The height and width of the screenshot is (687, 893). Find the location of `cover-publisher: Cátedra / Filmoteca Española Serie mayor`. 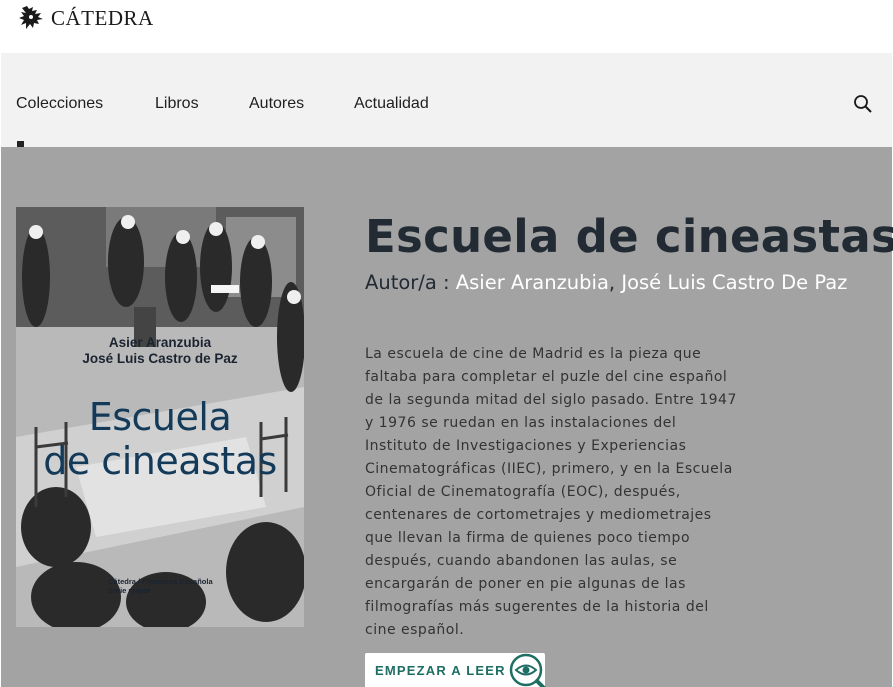

cover-publisher: Cátedra / Filmoteca Española Serie mayor is located at coordinates (160, 586).